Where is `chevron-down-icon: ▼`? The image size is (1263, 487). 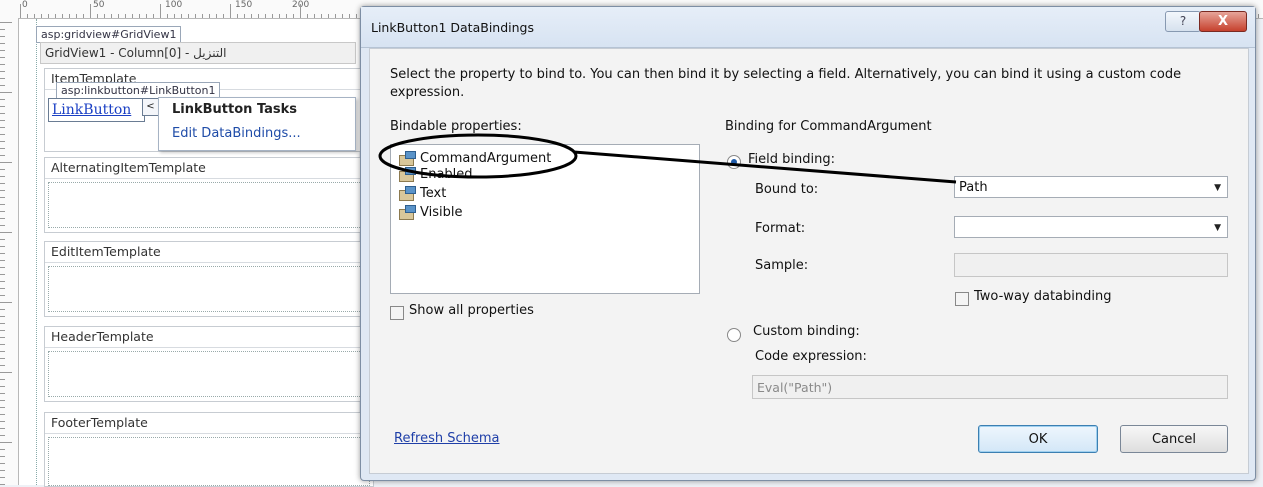
chevron-down-icon: ▼ is located at coordinates (1217, 228).